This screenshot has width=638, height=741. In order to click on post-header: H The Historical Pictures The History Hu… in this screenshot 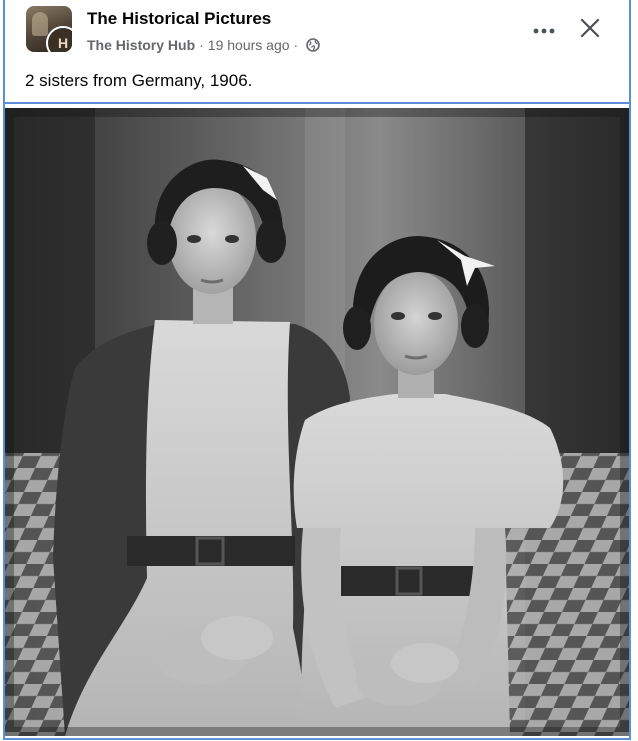, I will do `click(317, 52)`.